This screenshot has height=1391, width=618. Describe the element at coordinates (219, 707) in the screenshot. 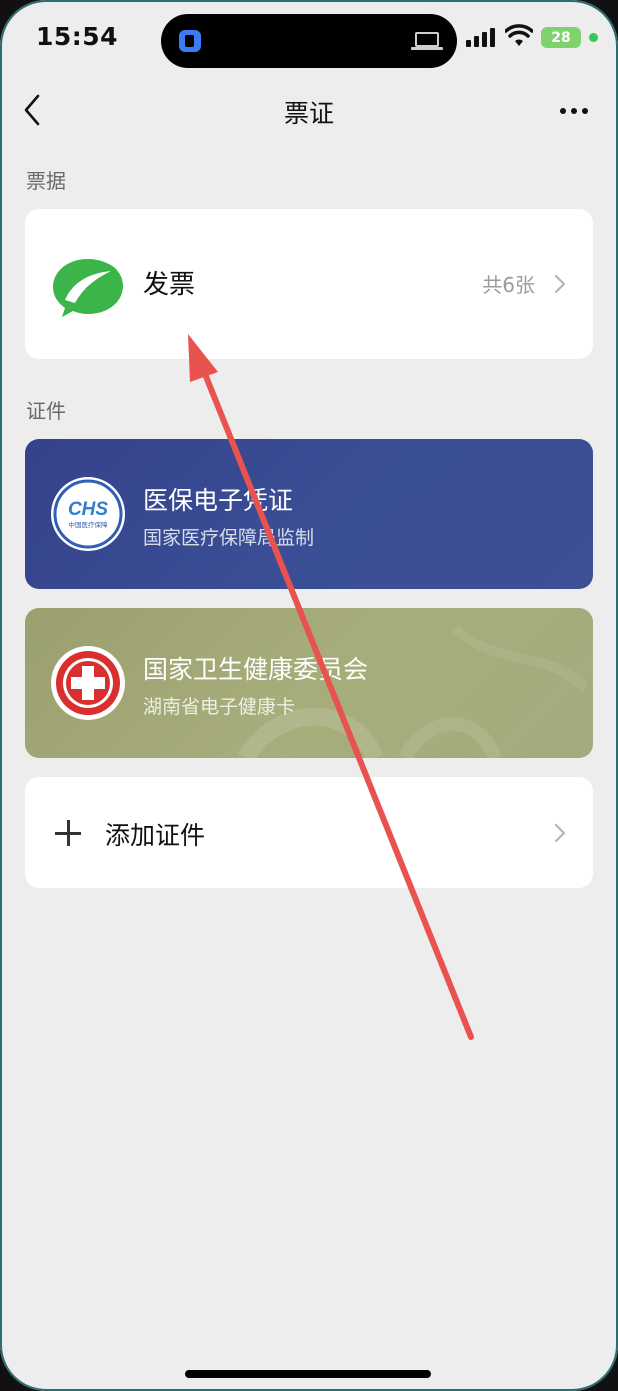

I see `health-card-subtitle: 湖南省电子健康卡` at that location.